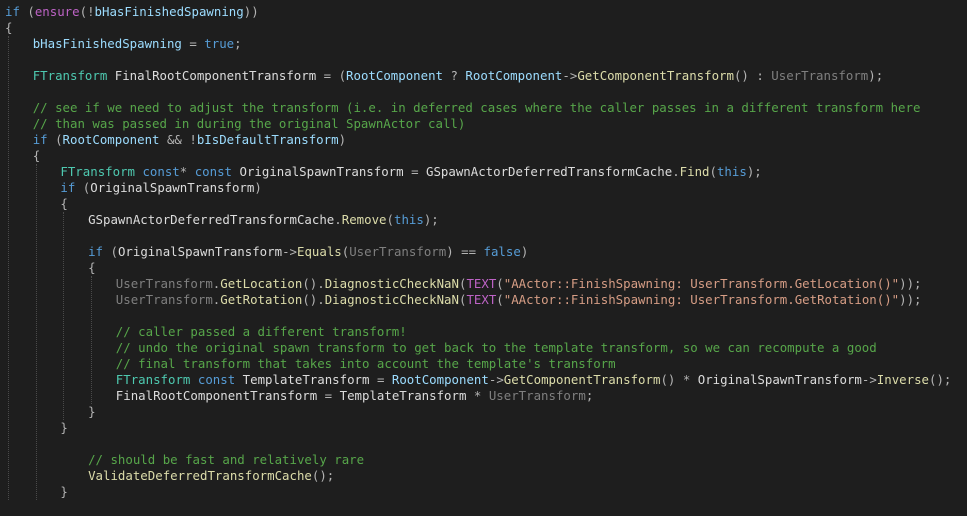  Describe the element at coordinates (454, 75) in the screenshot. I see `code-token: ?` at that location.